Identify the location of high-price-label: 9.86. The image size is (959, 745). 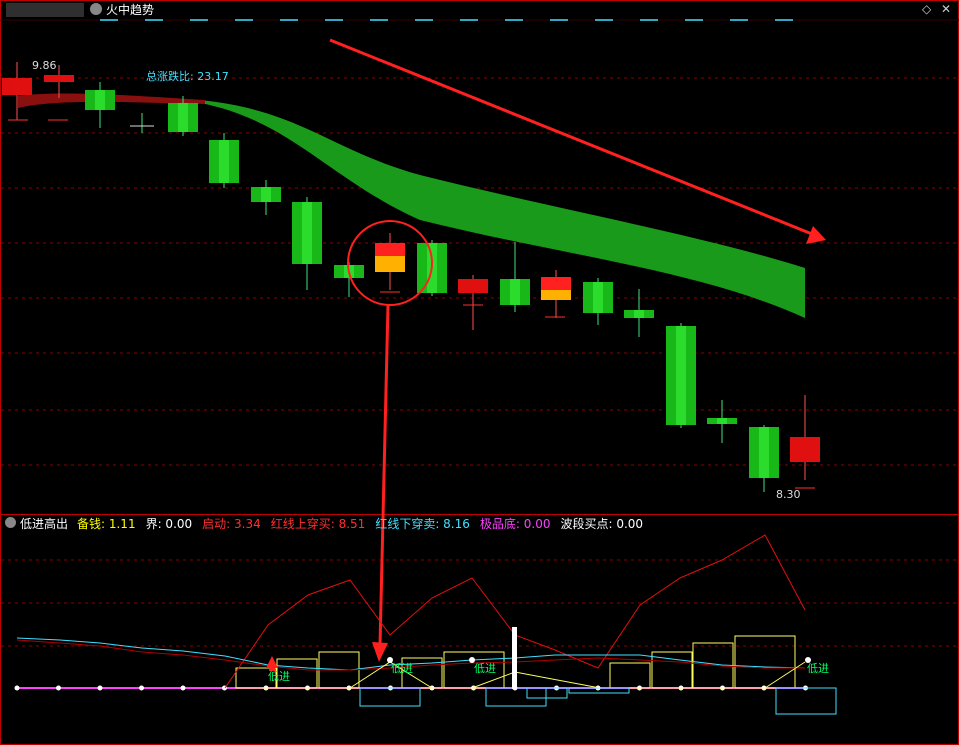
(44, 65).